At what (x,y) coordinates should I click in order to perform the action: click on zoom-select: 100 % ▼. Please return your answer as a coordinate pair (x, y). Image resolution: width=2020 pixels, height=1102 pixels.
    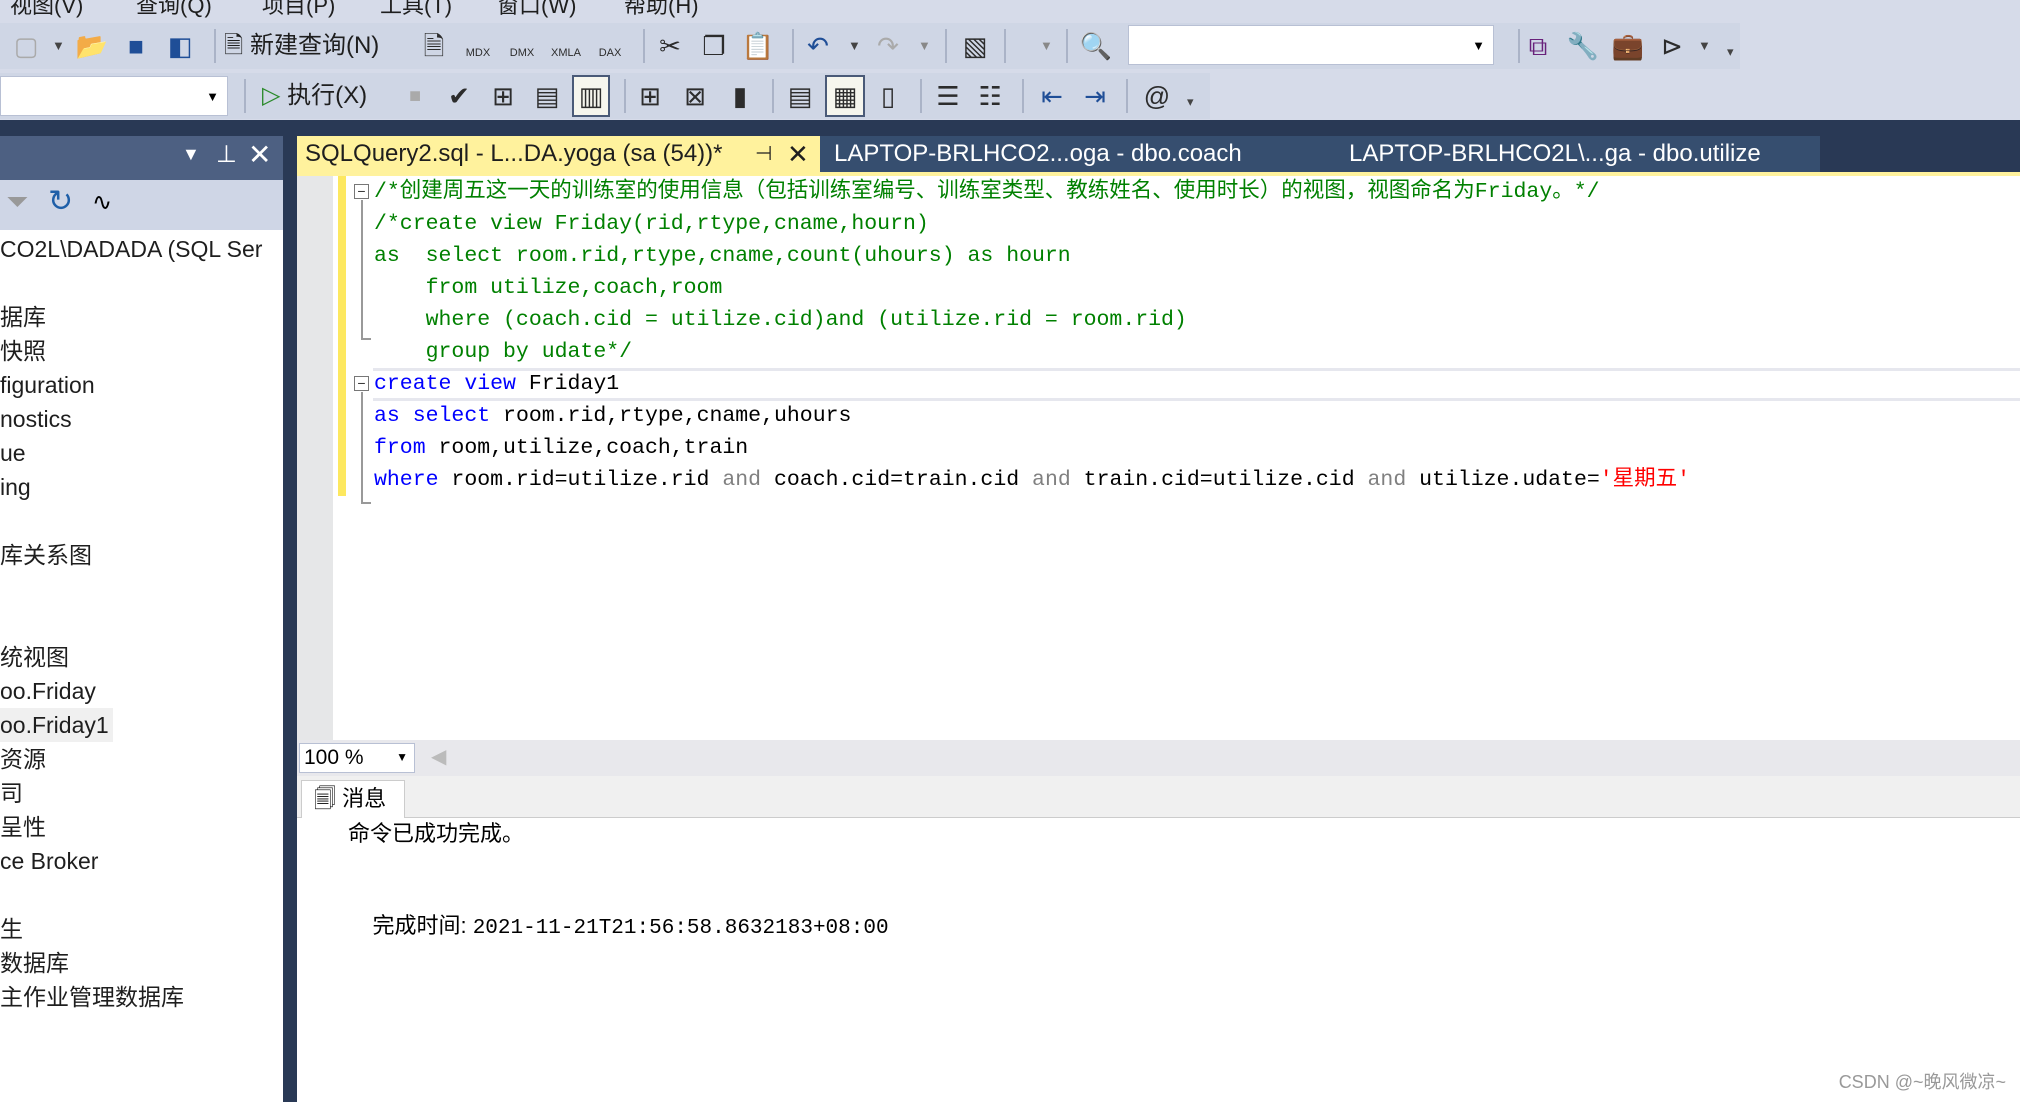
    Looking at the image, I should click on (357, 758).